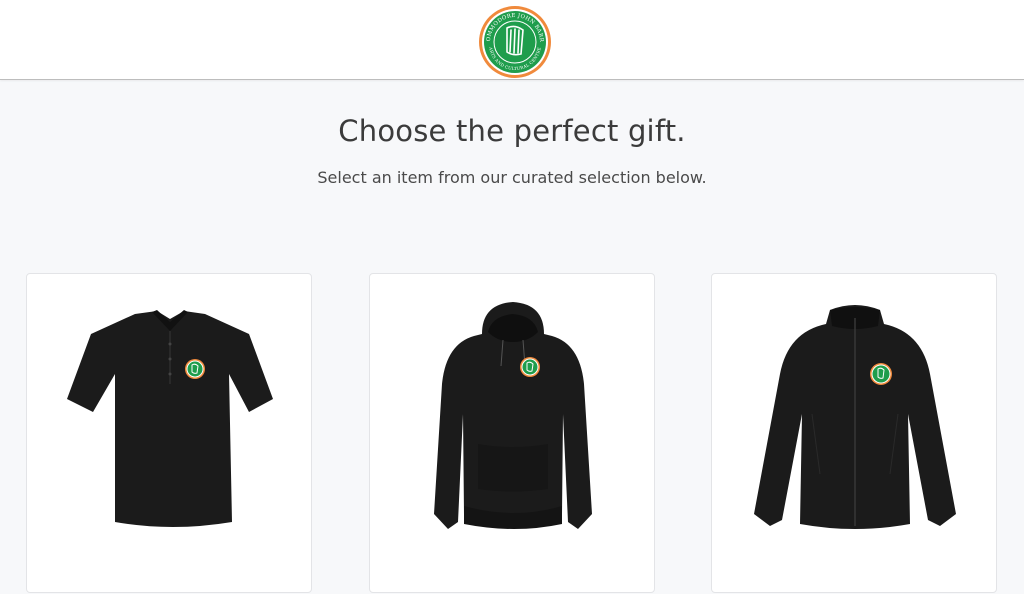 The width and height of the screenshot is (1024, 594). I want to click on jacket-image, so click(855, 417).